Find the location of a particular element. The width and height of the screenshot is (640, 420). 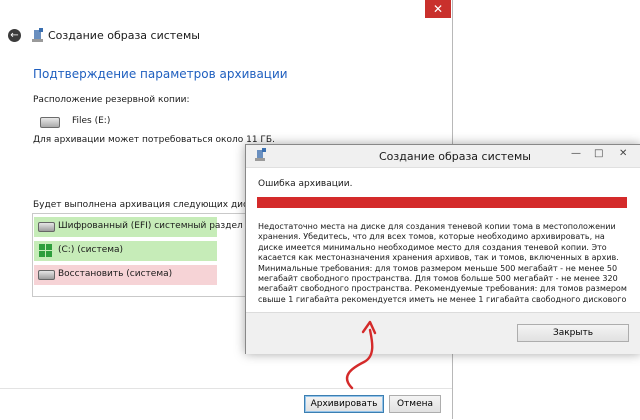

back-button: ← is located at coordinates (14, 35).